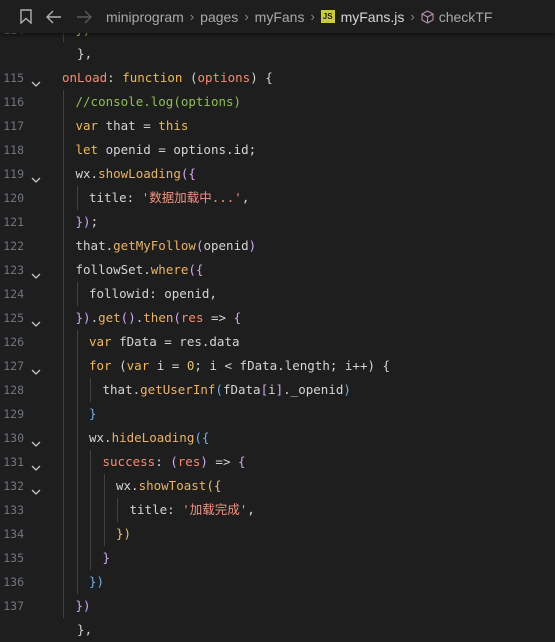 The image size is (555, 642). Describe the element at coordinates (227, 390) in the screenshot. I see `code-text: that.getUserInf(fData[i]._openid)` at that location.